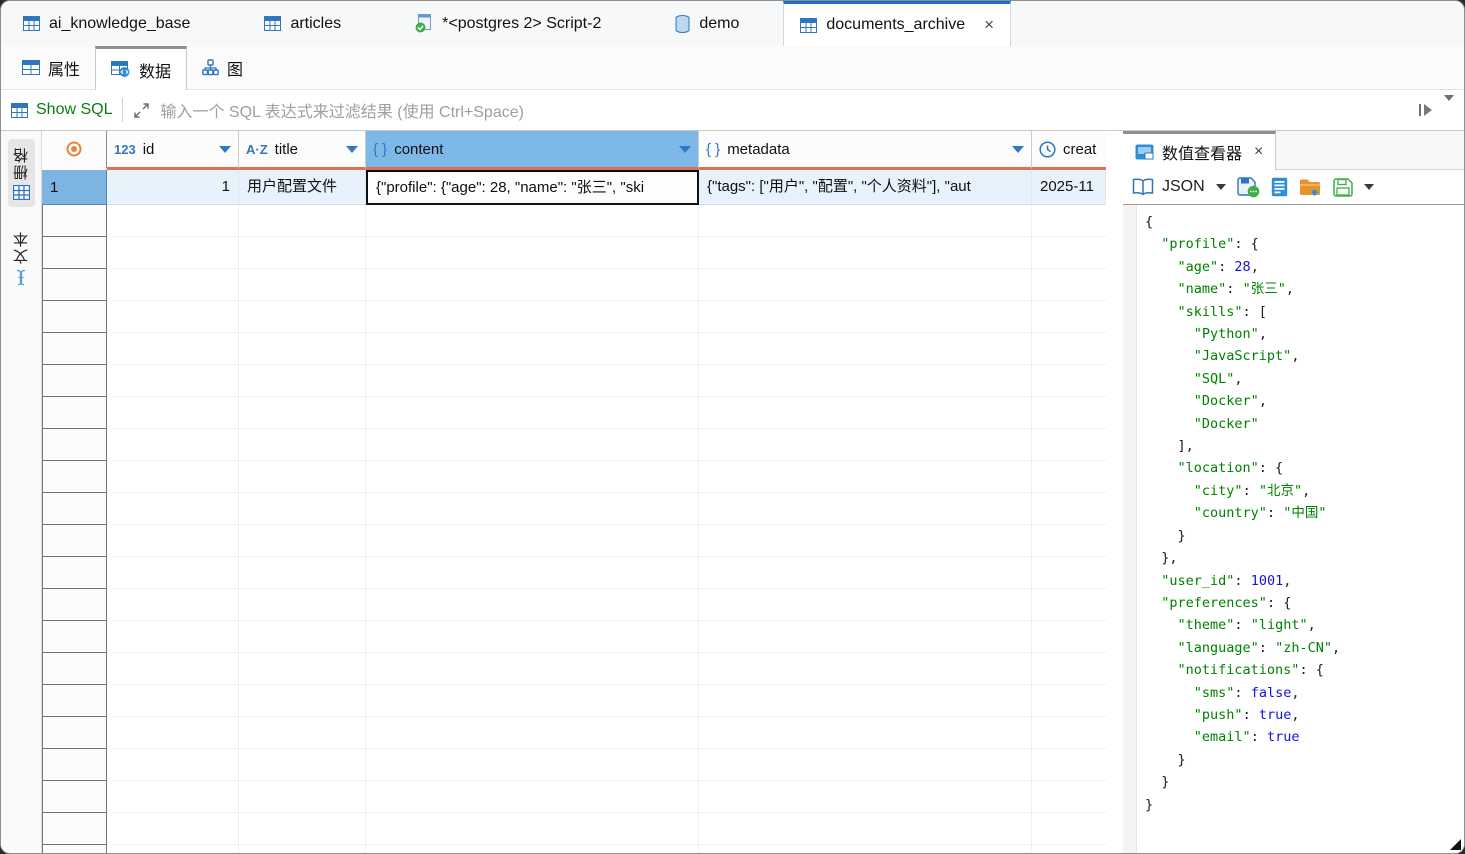  I want to click on column-header-created: creat, so click(1069, 150).